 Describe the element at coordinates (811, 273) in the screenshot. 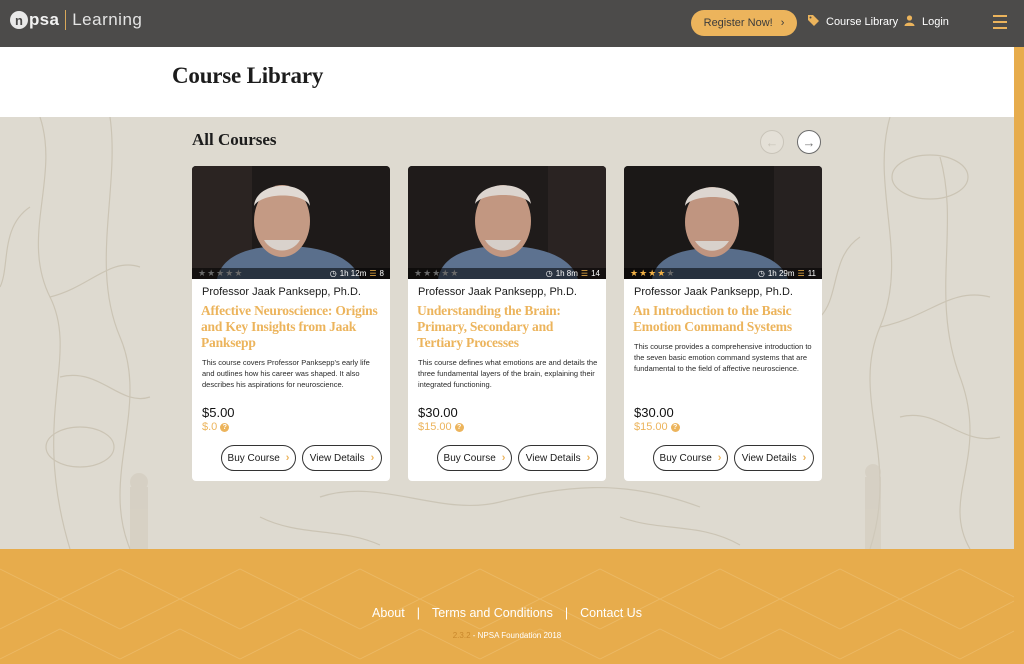

I see `lesson-count: 11` at that location.